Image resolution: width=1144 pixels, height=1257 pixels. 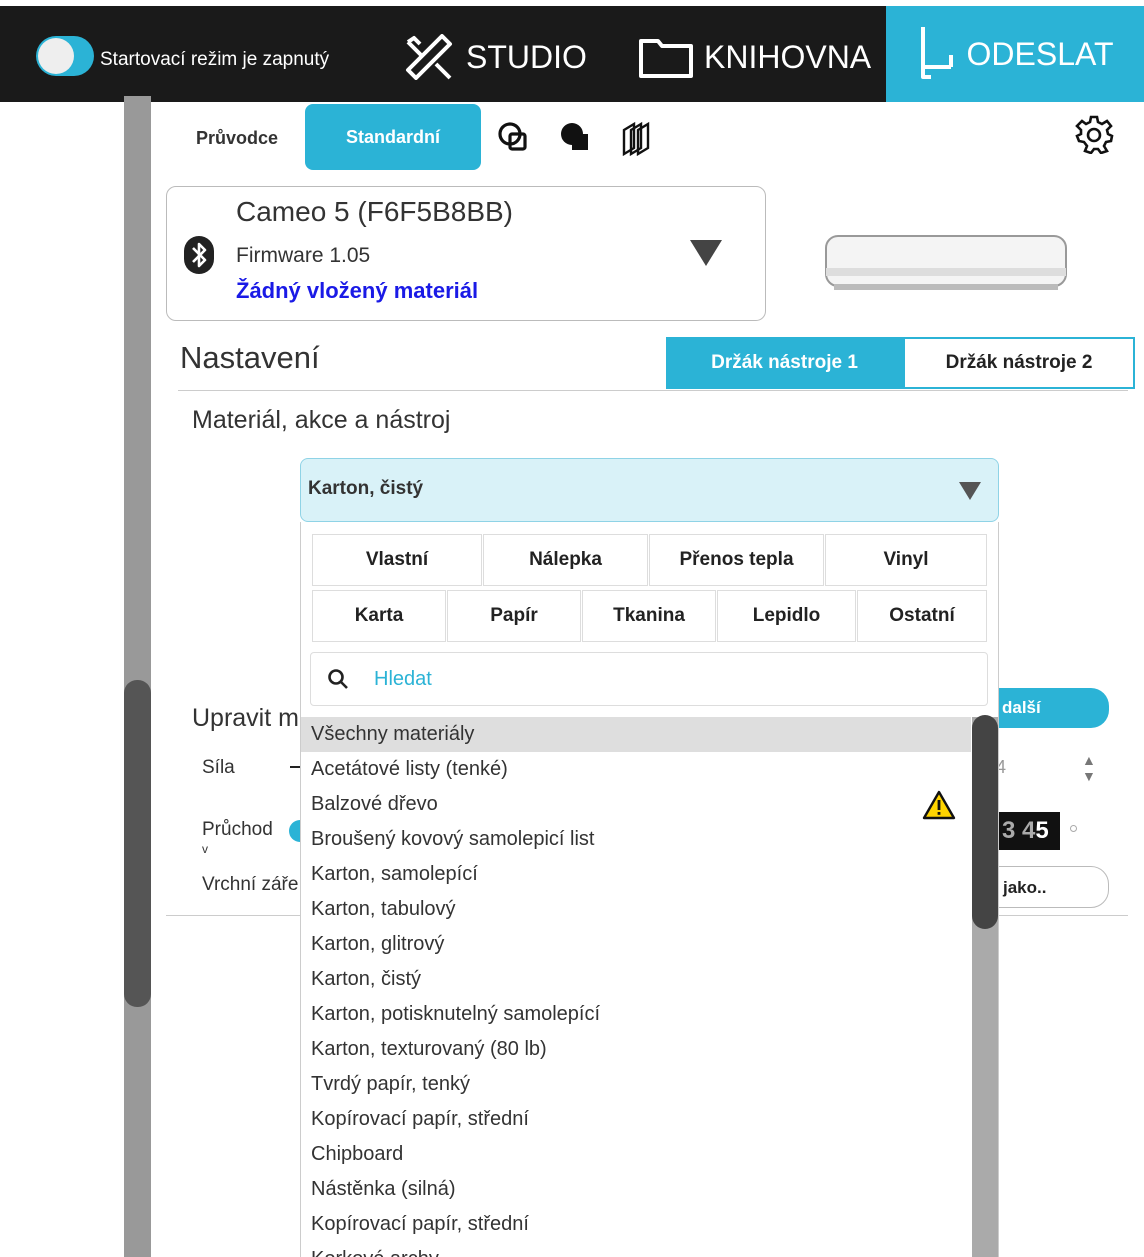 What do you see at coordinates (636, 1189) in the screenshot?
I see `material-item: Nástěnka (silná)` at bounding box center [636, 1189].